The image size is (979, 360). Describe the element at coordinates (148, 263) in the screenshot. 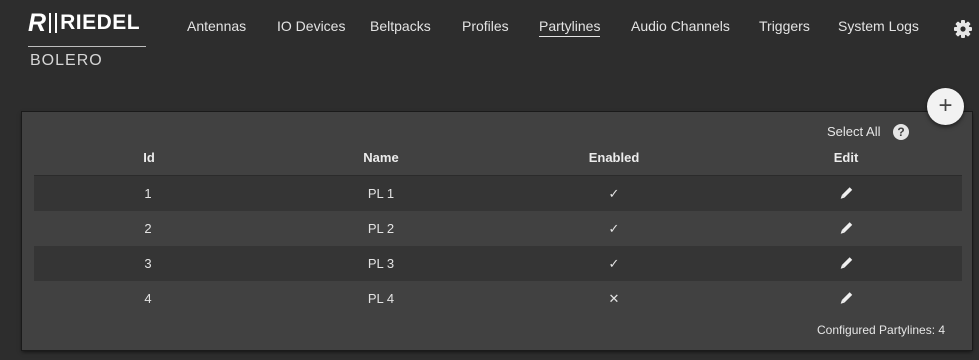

I see `cell-id: 3` at that location.